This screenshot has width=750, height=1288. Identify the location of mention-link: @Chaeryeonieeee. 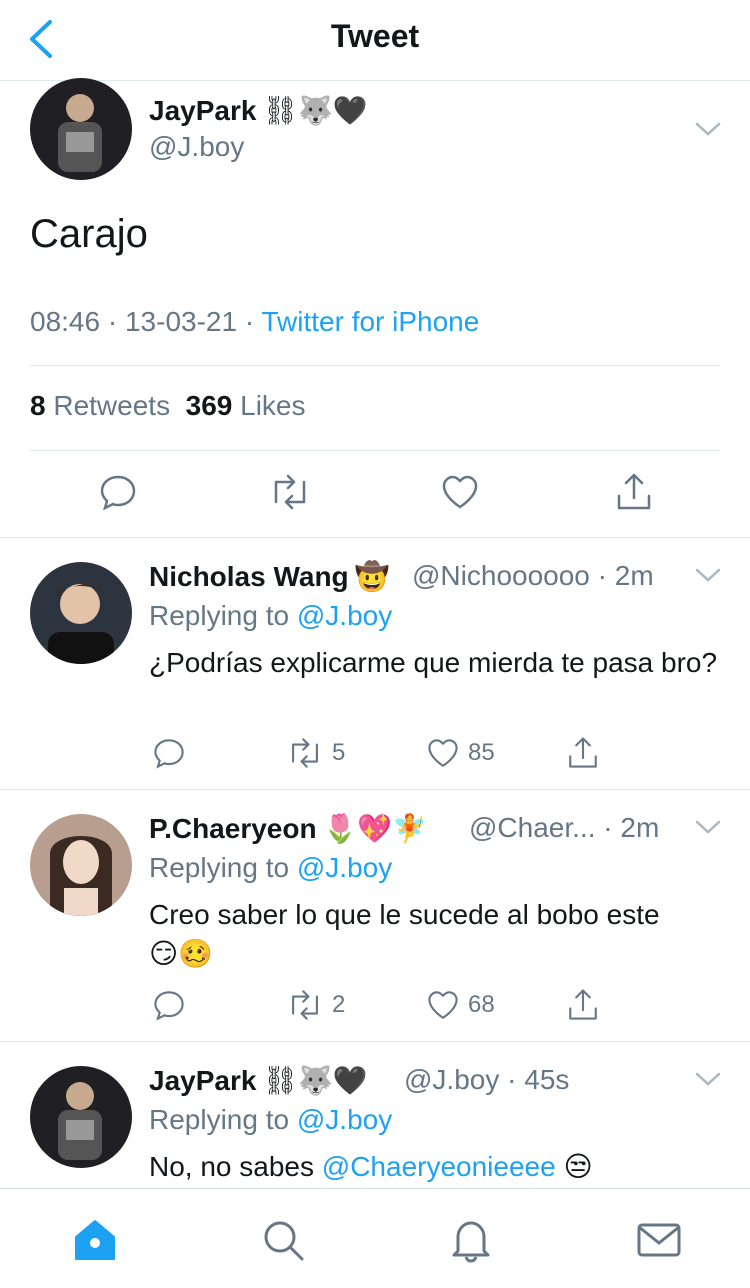
(439, 1166).